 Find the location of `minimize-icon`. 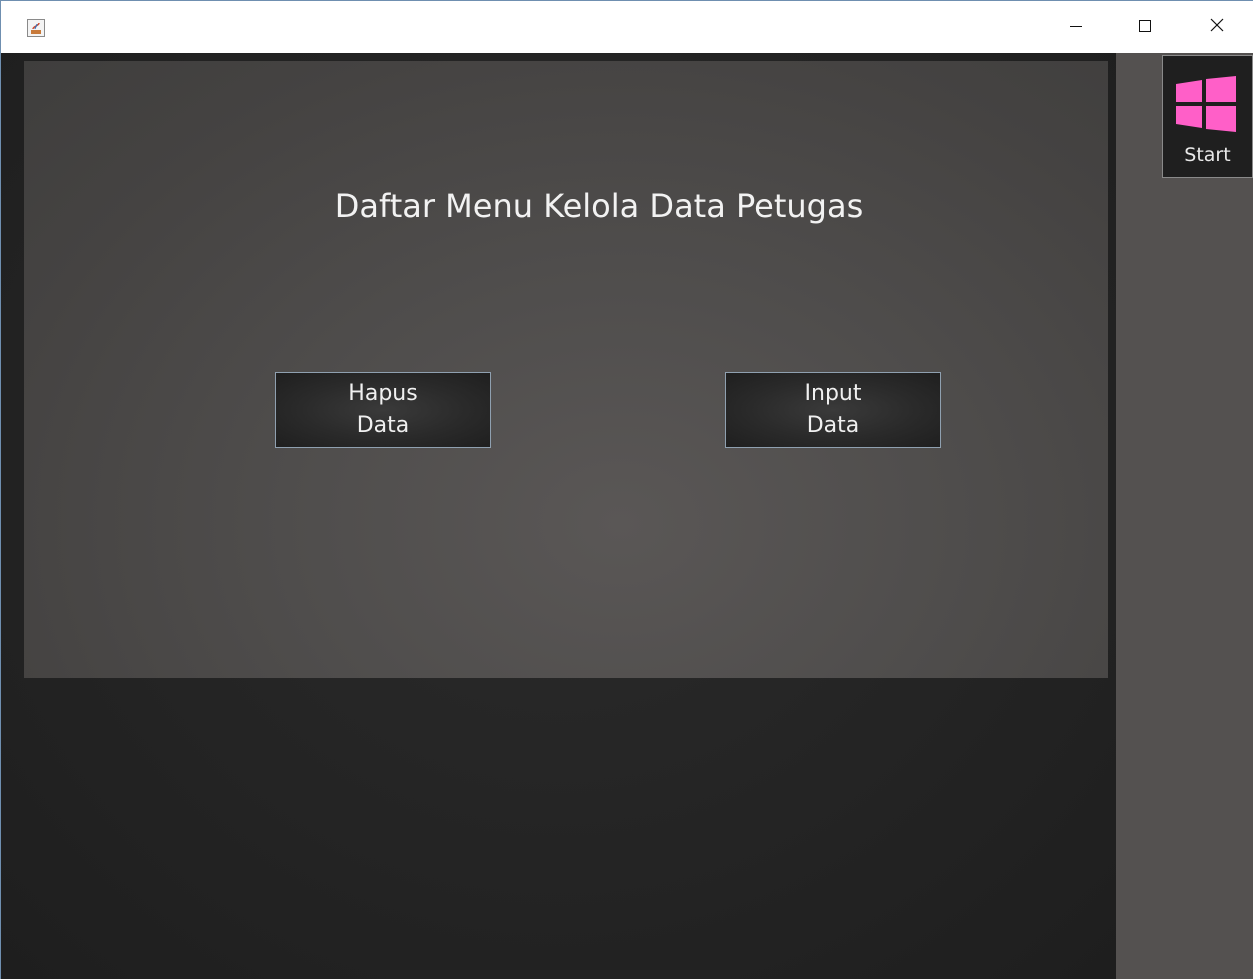

minimize-icon is located at coordinates (1076, 27).